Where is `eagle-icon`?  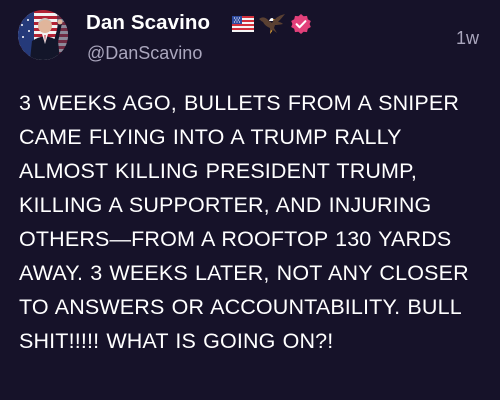 eagle-icon is located at coordinates (272, 24).